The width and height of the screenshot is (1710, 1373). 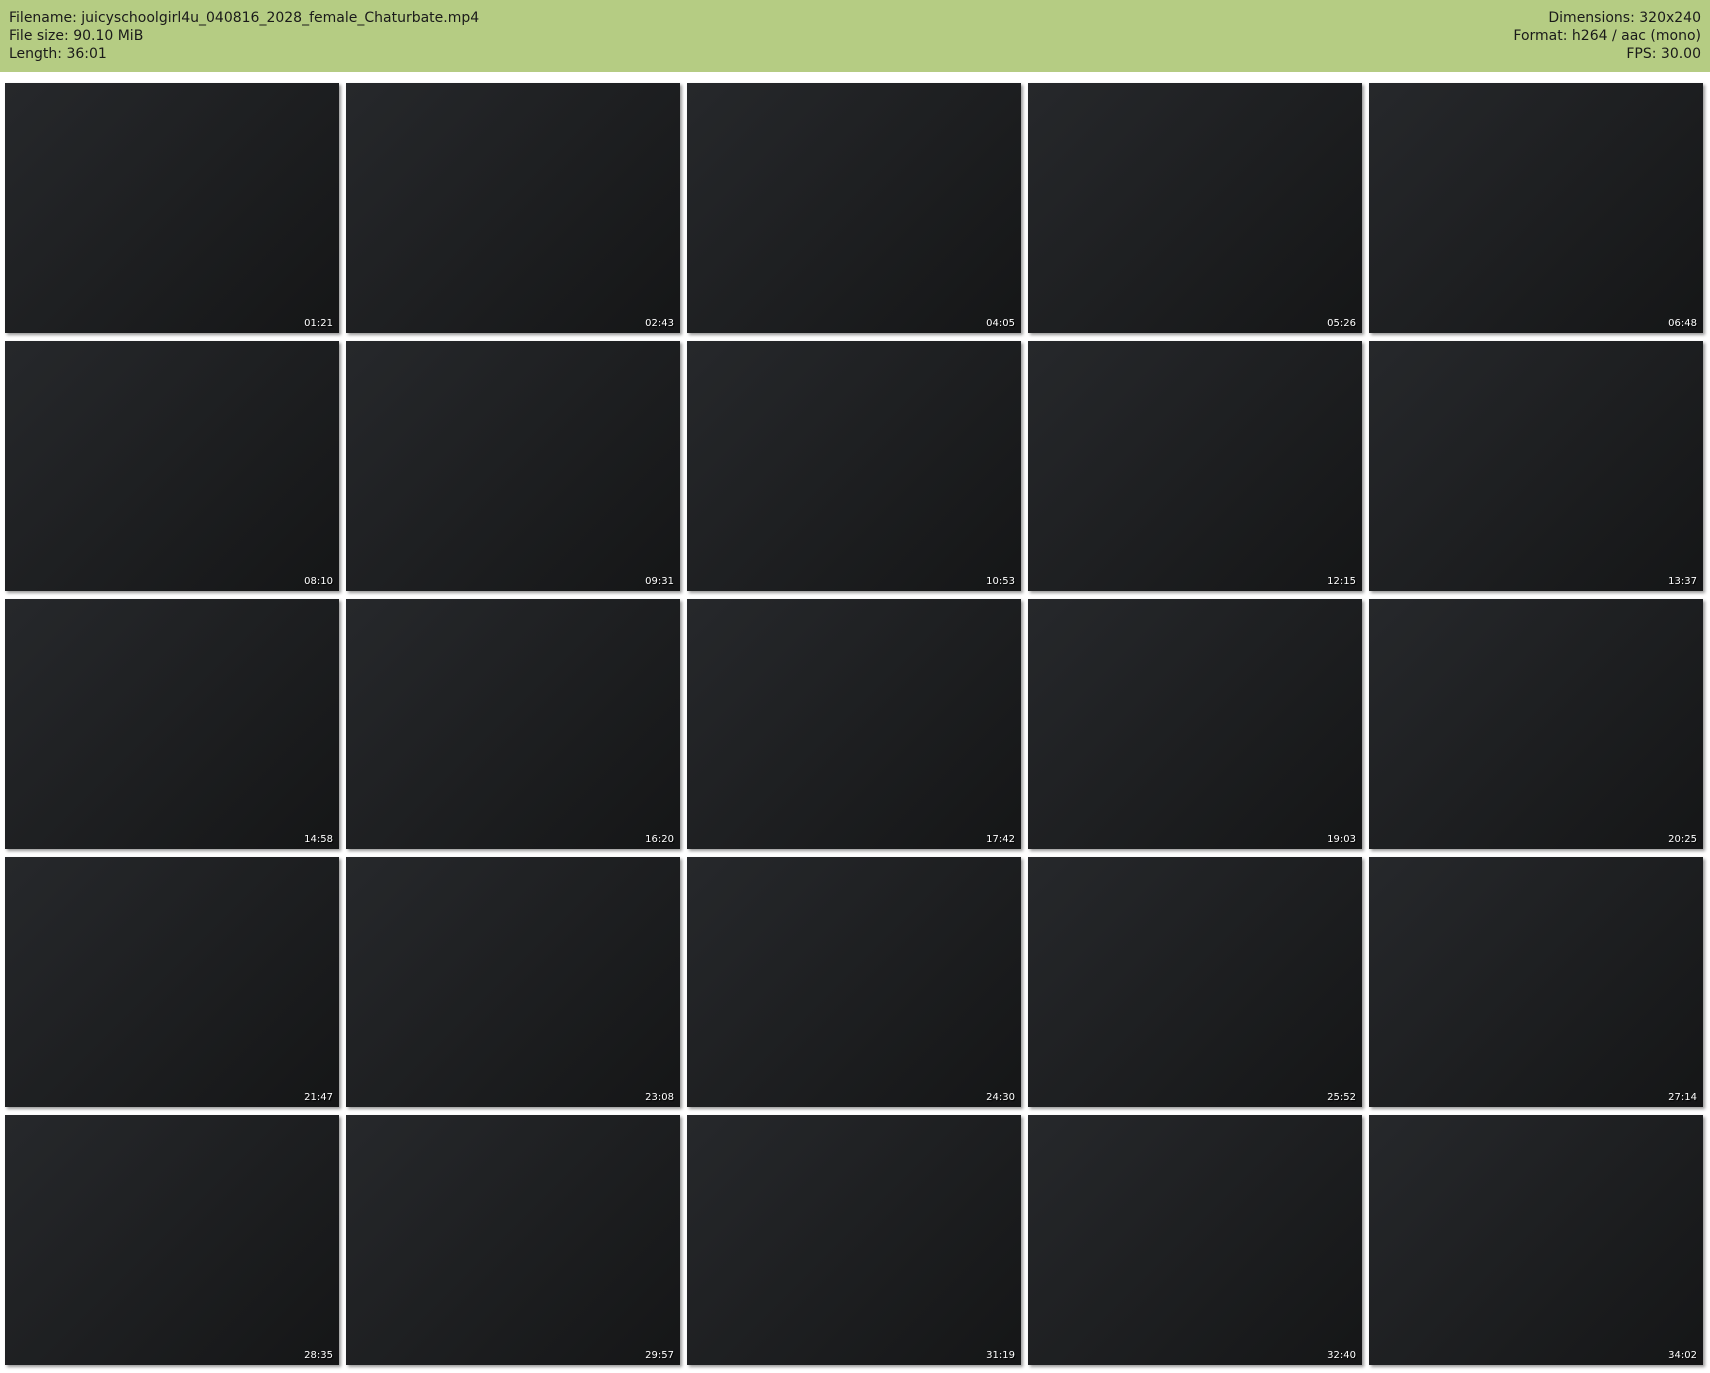 I want to click on thumbnail-timestamp: 28:35, so click(x=318, y=1355).